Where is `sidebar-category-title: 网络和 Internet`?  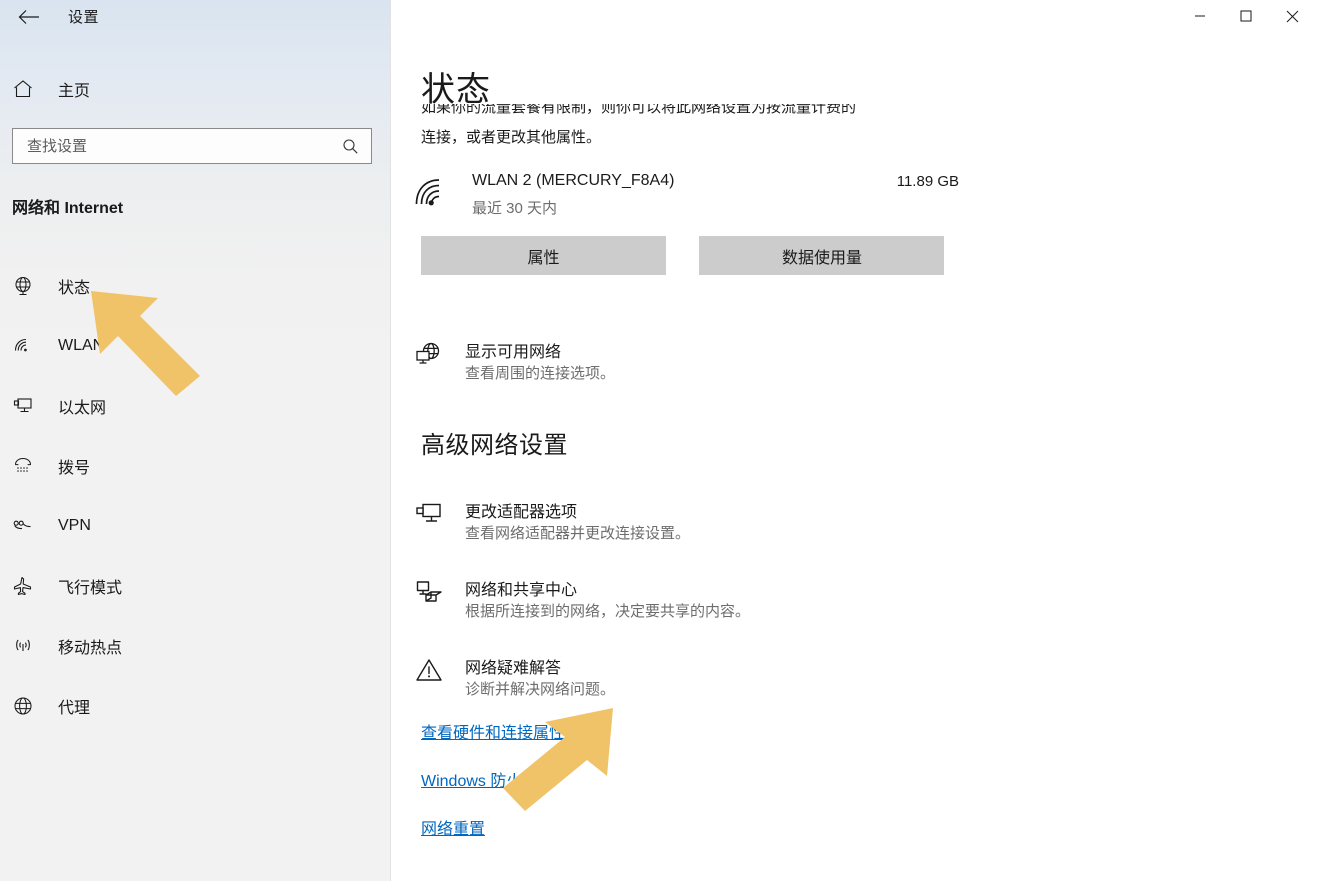 sidebar-category-title: 网络和 Internet is located at coordinates (68, 208).